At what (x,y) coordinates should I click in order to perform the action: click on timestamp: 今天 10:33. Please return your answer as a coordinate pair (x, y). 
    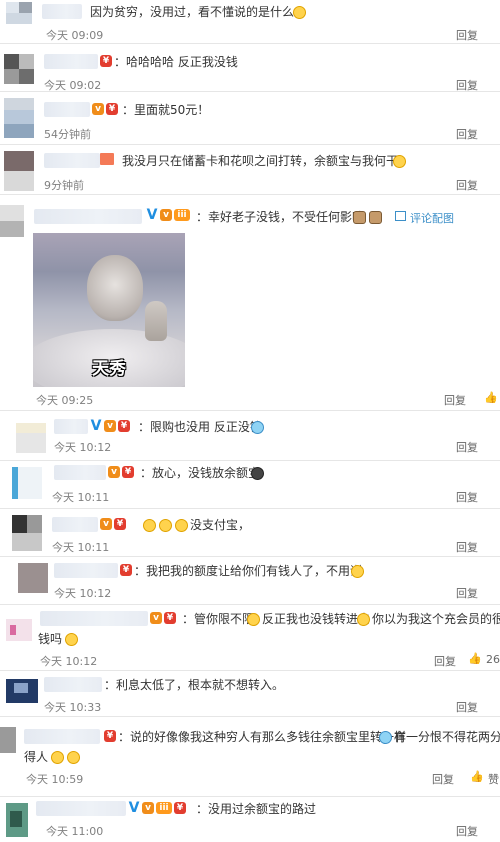
    Looking at the image, I should click on (73, 707).